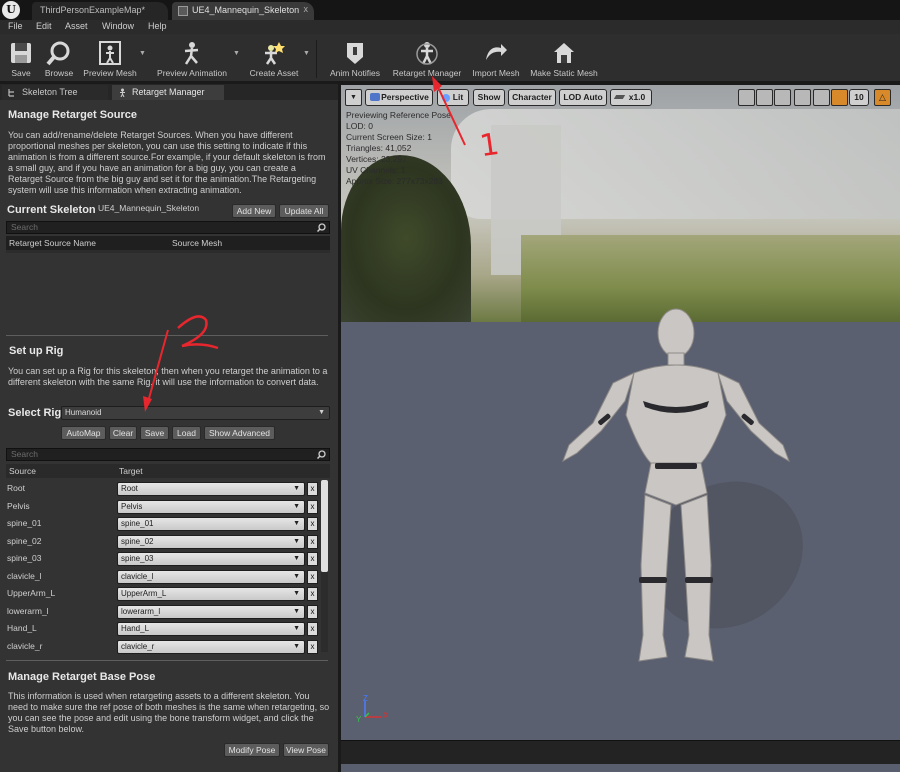 The height and width of the screenshot is (772, 900). Describe the element at coordinates (211, 576) in the screenshot. I see `rig-target-bone-dropdown: clavicle_l ▼` at that location.